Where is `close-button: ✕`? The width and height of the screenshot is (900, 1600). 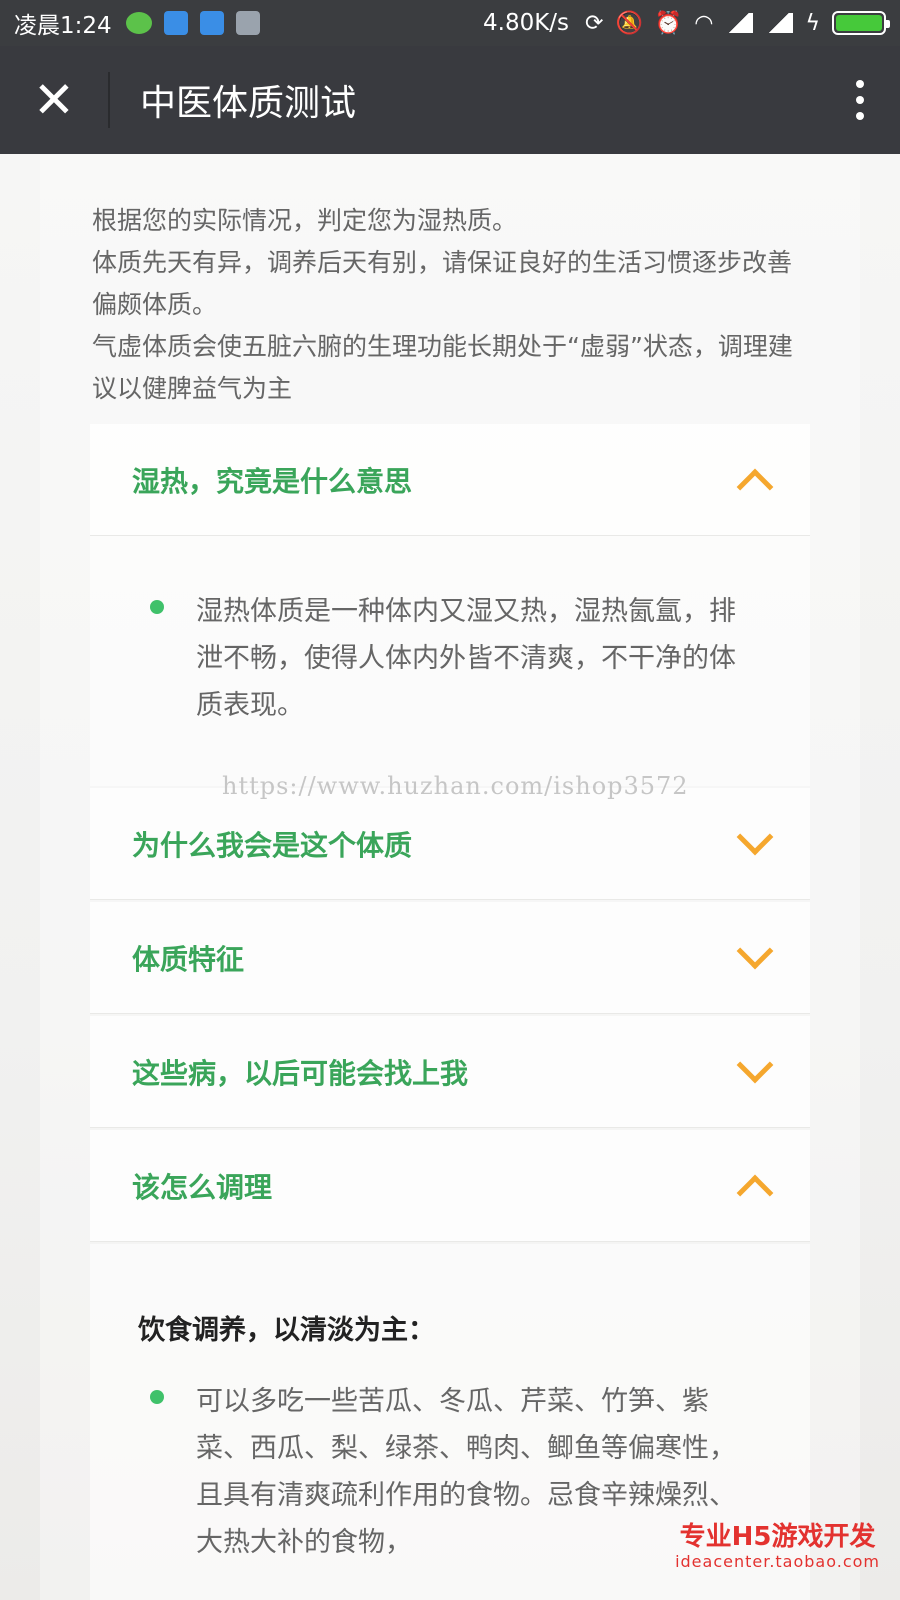
close-button: ✕ is located at coordinates (55, 100).